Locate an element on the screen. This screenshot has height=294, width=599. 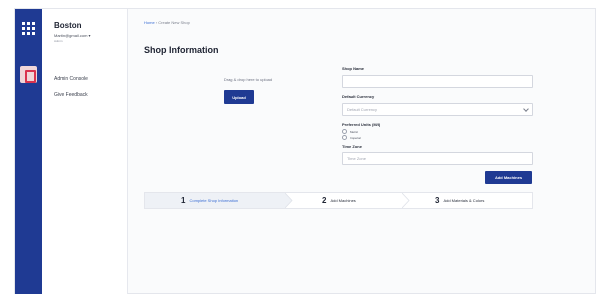
admin-console-link: Admin Console is located at coordinates (71, 79).